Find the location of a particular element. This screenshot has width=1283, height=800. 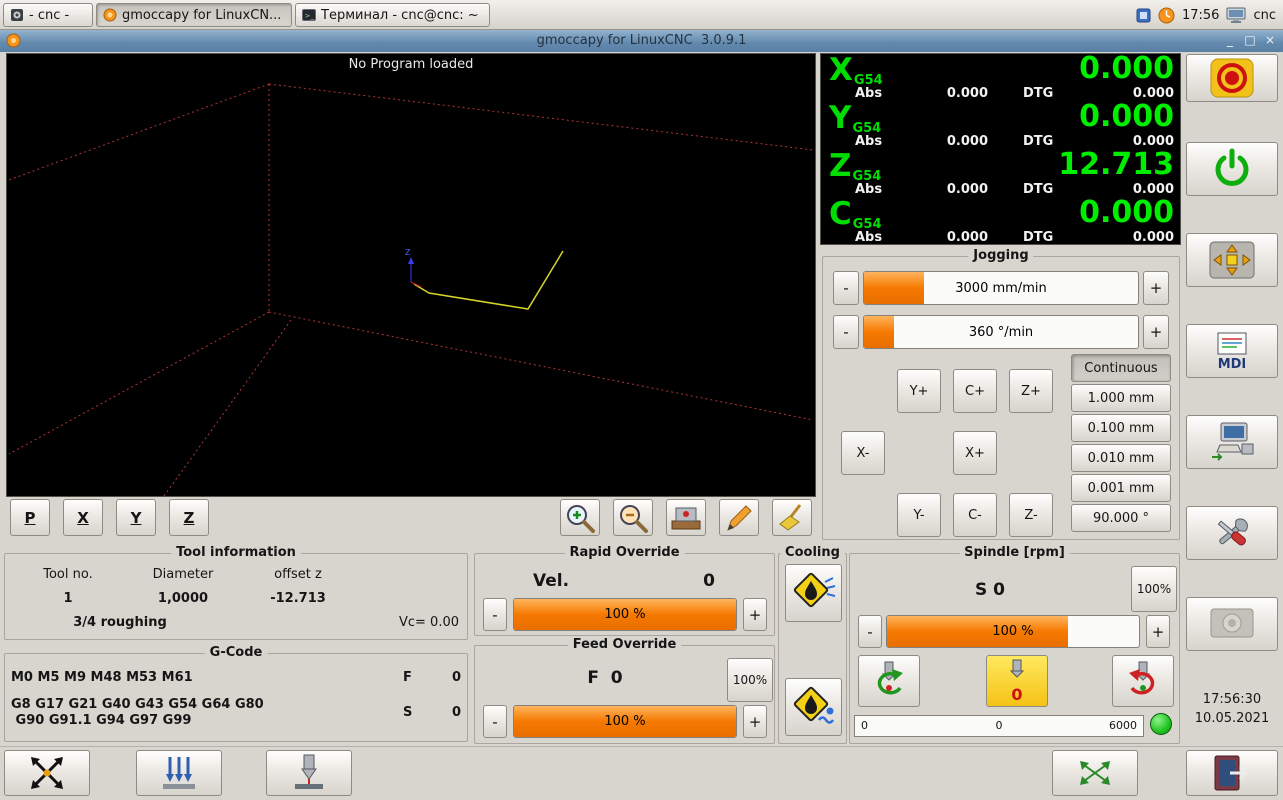

clock-panel: 17:56:30 10.05.2021 is located at coordinates (1232, 709).